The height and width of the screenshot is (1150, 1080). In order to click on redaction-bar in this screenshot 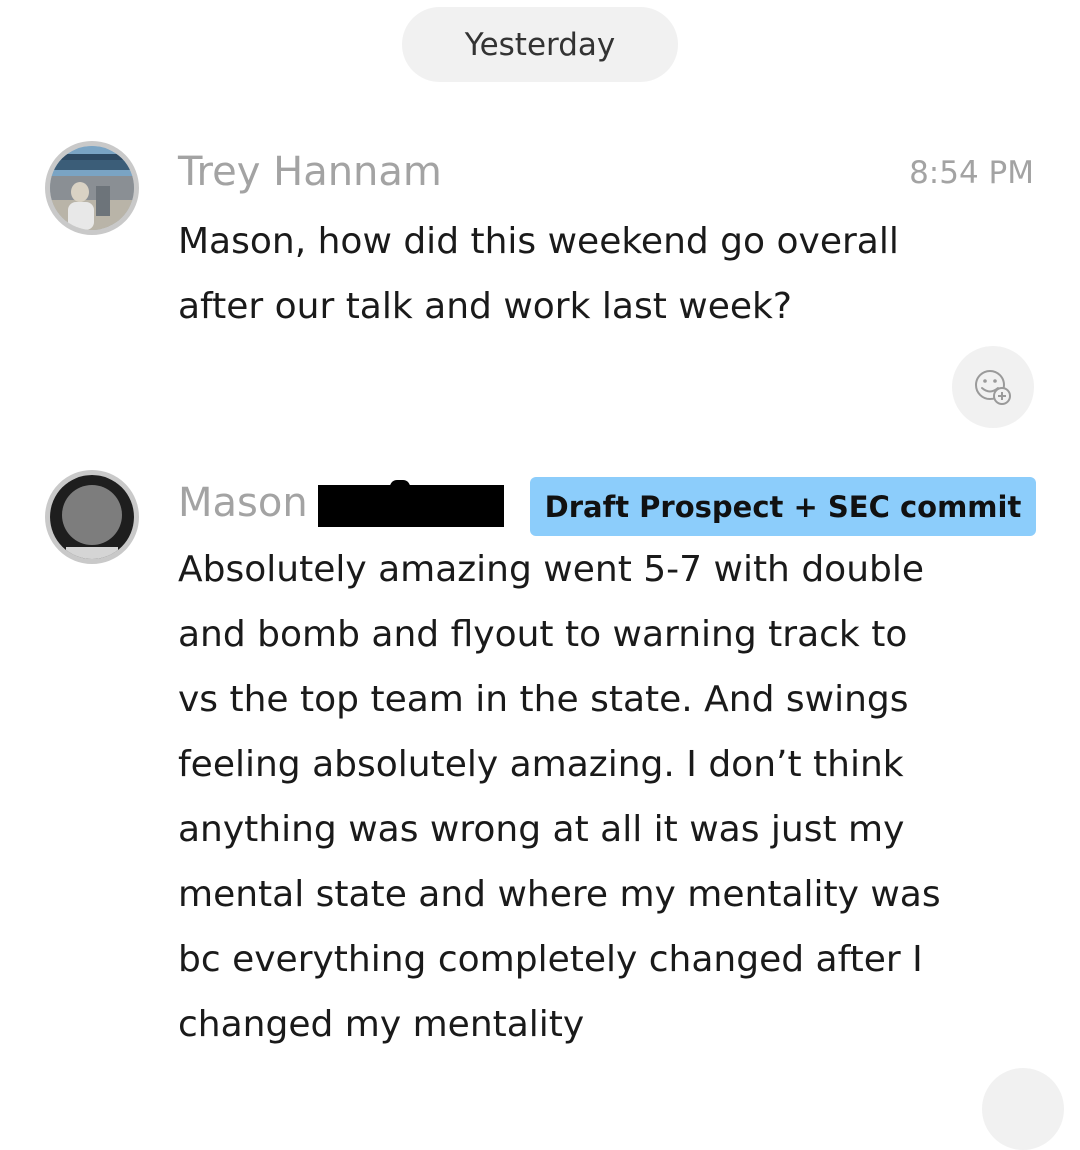, I will do `click(411, 503)`.